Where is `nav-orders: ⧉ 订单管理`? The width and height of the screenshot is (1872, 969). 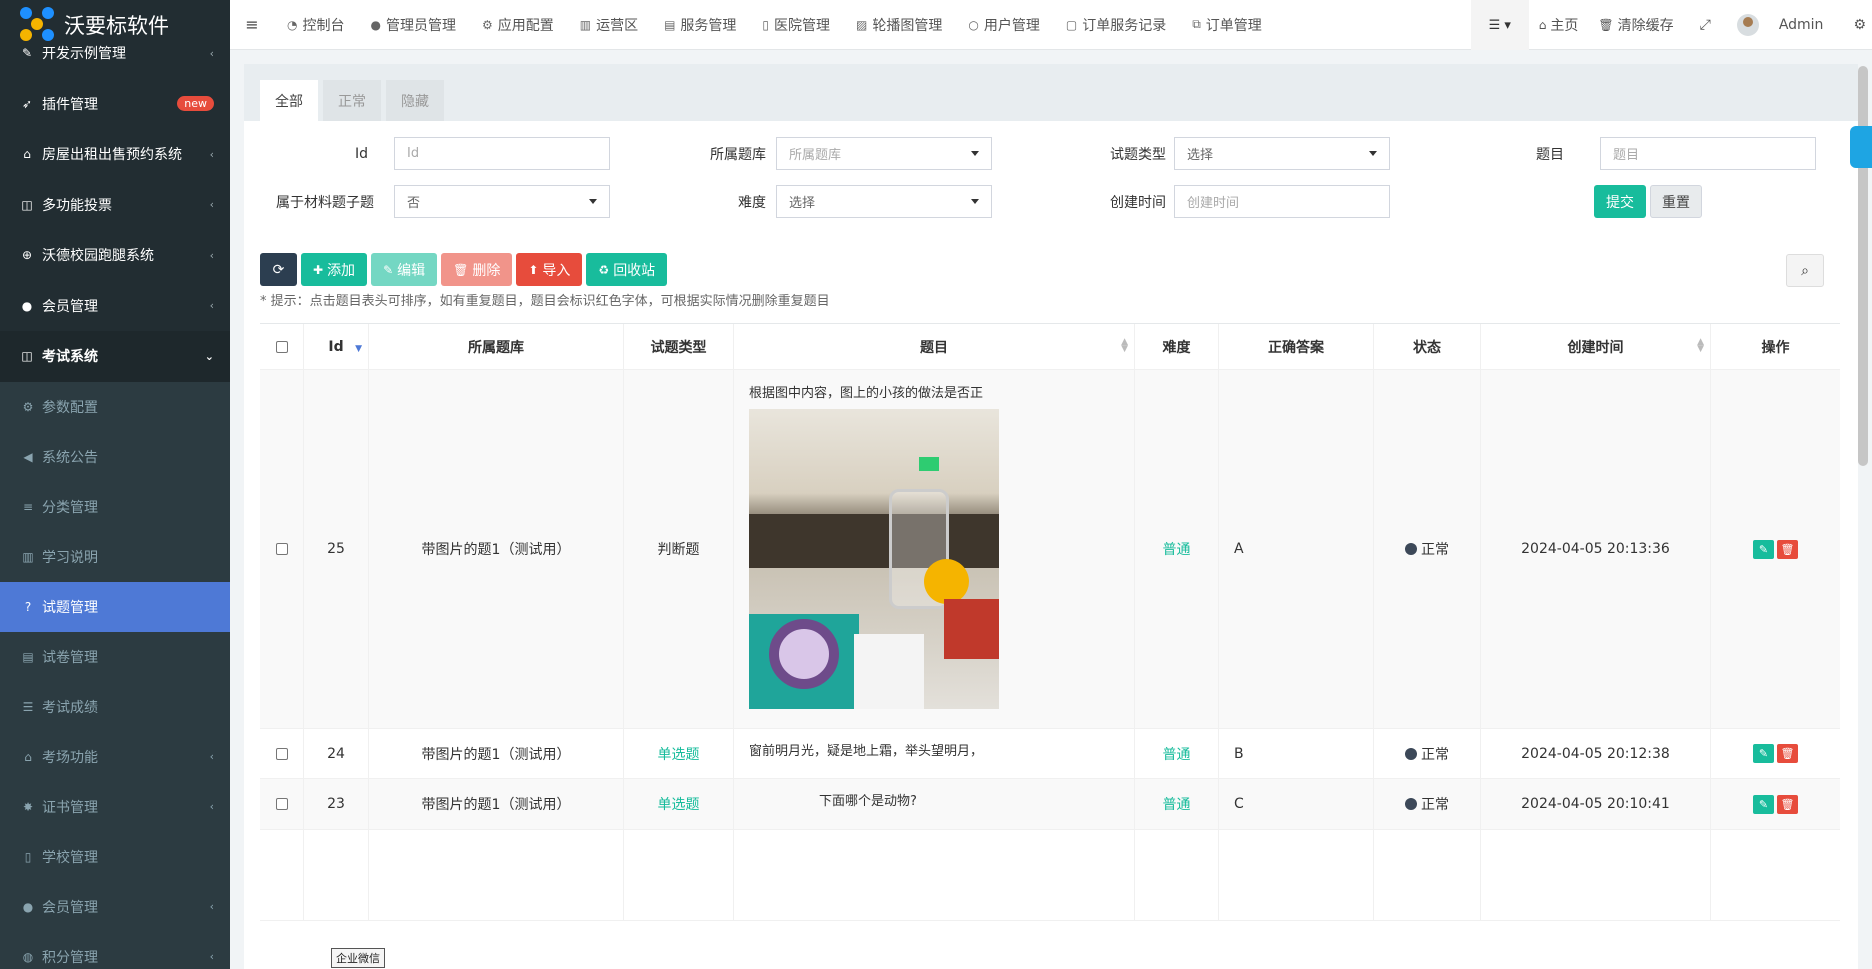
nav-orders: ⧉ 订单管理 is located at coordinates (1227, 25).